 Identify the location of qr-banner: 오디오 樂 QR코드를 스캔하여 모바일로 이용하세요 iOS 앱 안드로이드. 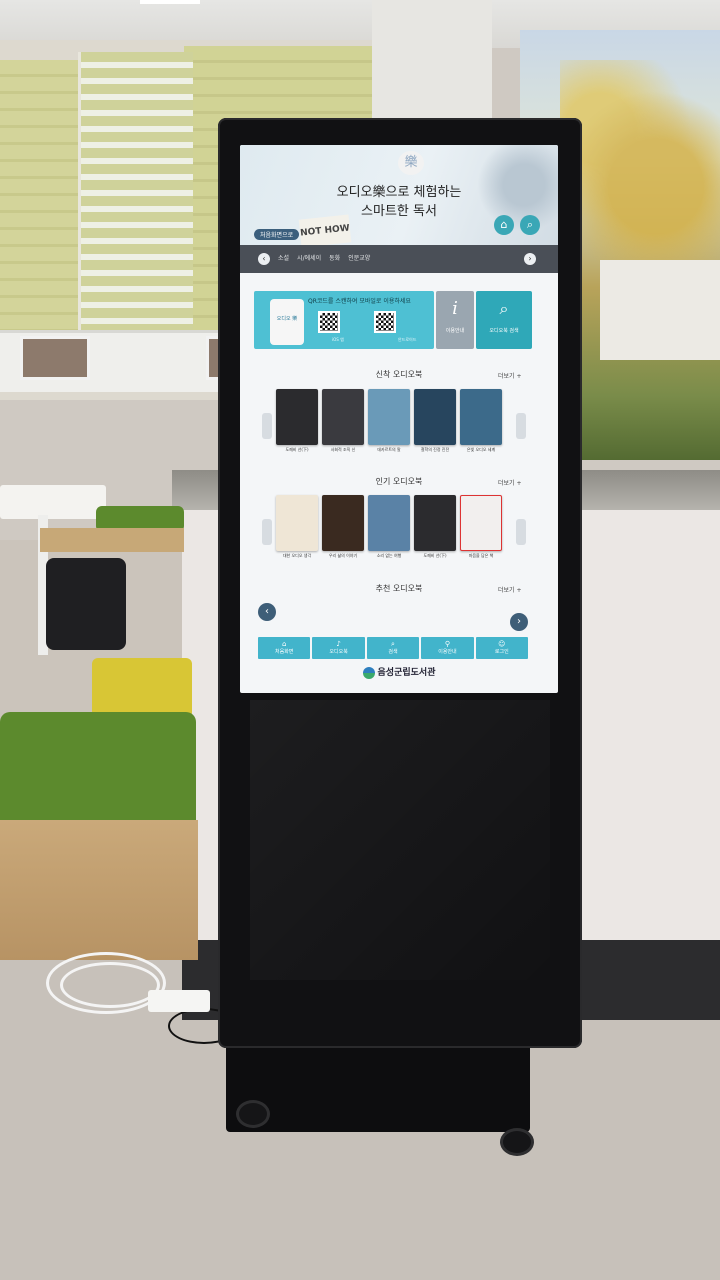
(344, 320).